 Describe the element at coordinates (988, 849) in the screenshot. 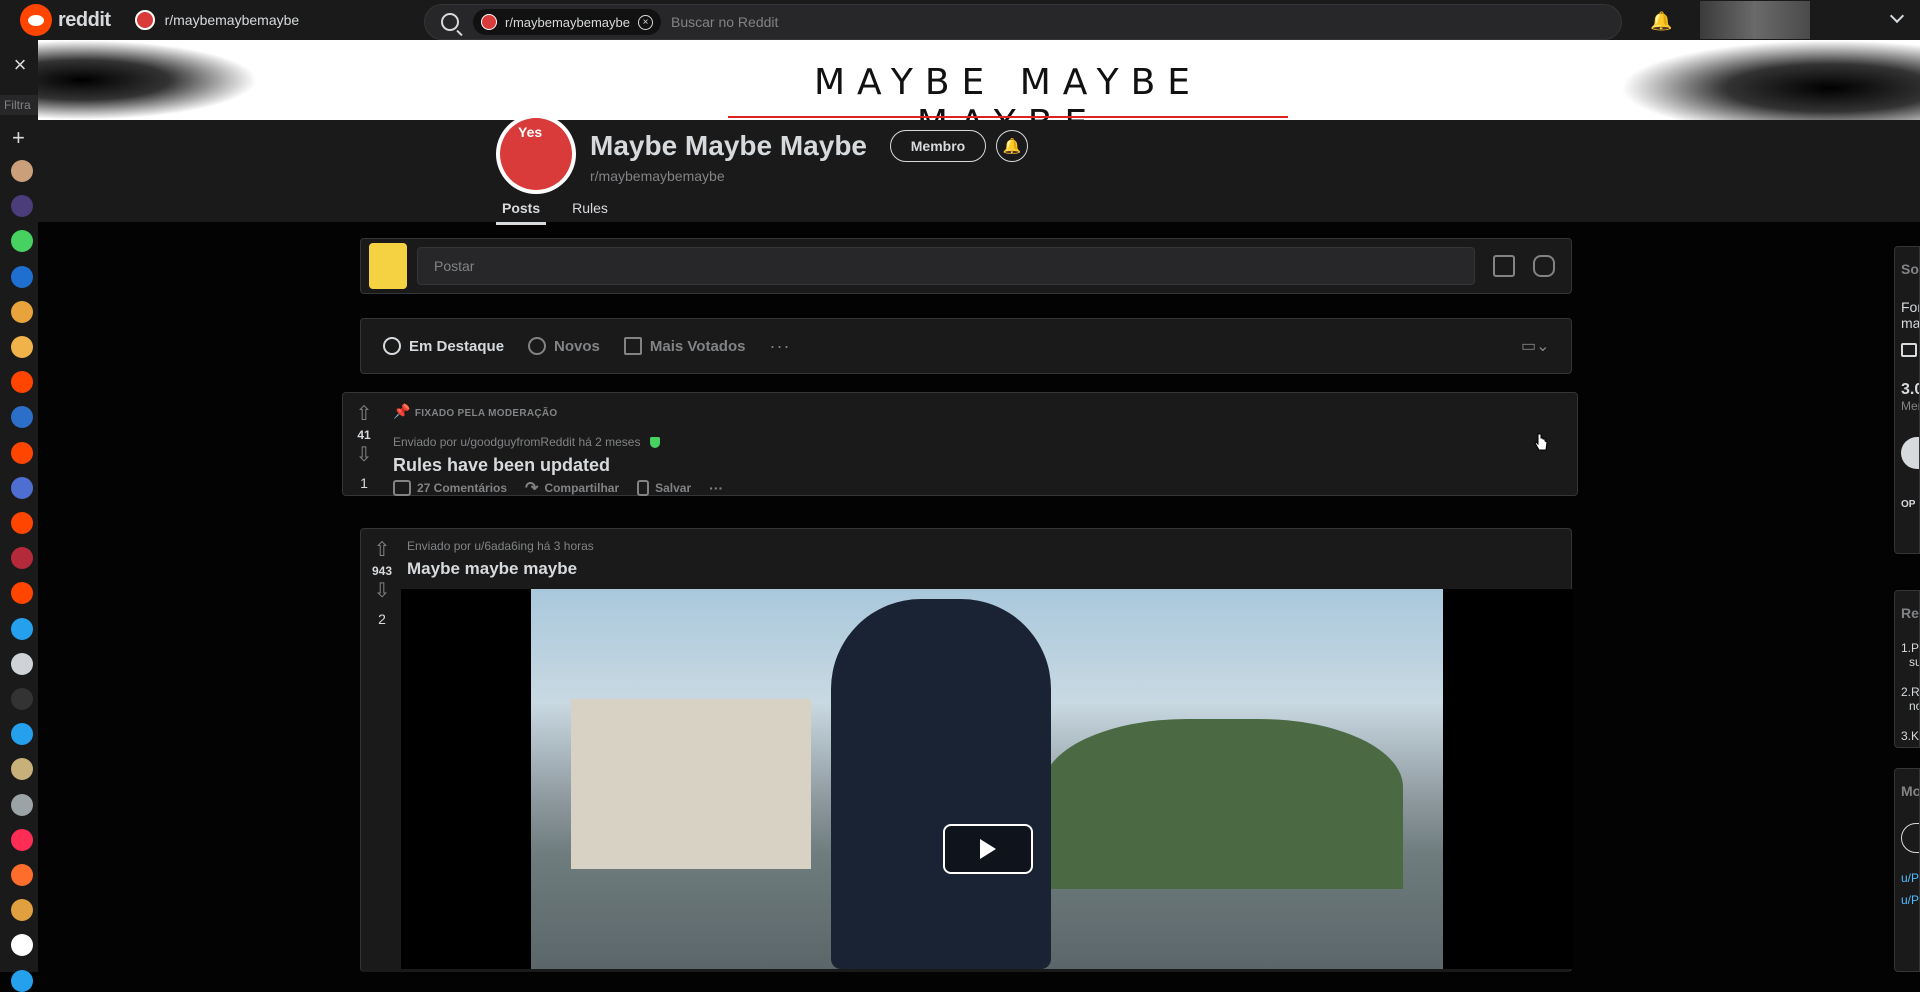

I see `play-button` at that location.